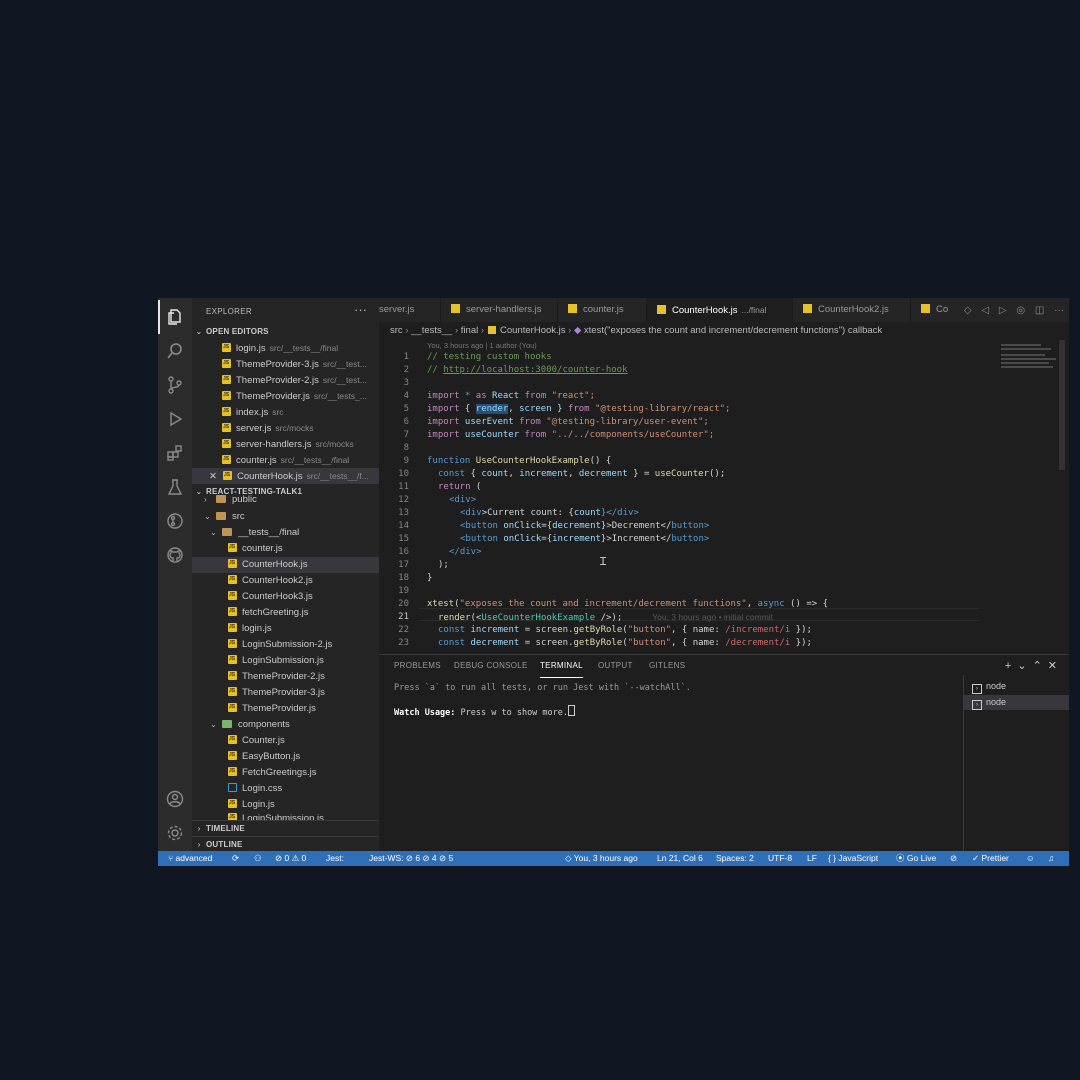  What do you see at coordinates (285, 412) in the screenshot?
I see `open-editor-item: index.jssrc` at bounding box center [285, 412].